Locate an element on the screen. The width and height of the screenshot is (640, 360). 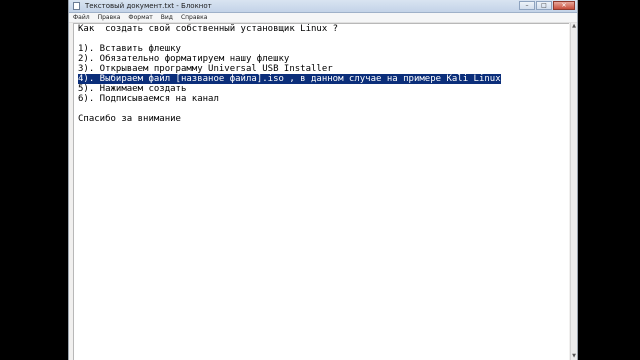
menu-help: Справка is located at coordinates (194, 17).